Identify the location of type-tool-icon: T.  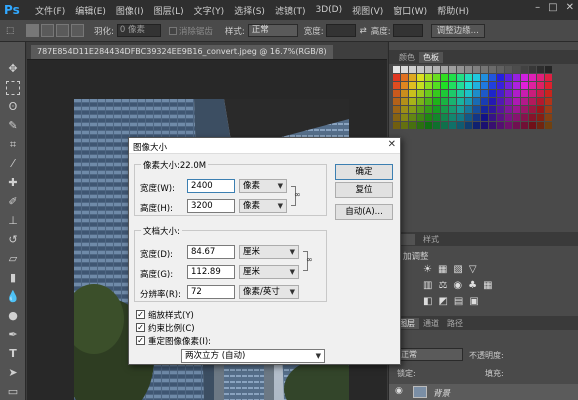
(13, 354).